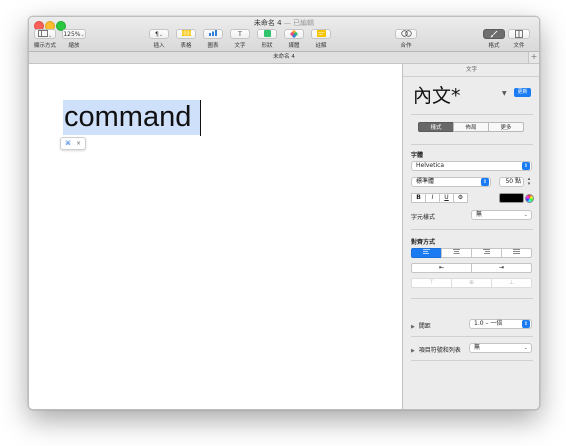 The height and width of the screenshot is (446, 566). I want to click on font-section-title: 字體, so click(417, 155).